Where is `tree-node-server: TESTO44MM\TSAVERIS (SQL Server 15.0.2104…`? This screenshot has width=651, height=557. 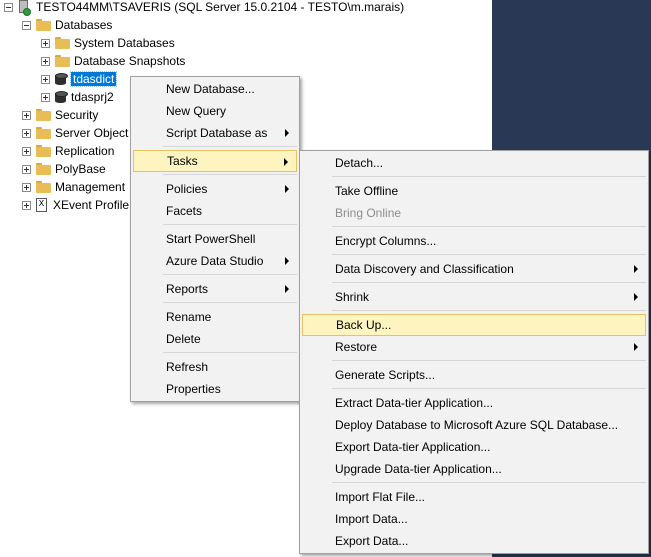 tree-node-server: TESTO44MM\TSAVERIS (SQL Server 15.0.2104… is located at coordinates (204, 8).